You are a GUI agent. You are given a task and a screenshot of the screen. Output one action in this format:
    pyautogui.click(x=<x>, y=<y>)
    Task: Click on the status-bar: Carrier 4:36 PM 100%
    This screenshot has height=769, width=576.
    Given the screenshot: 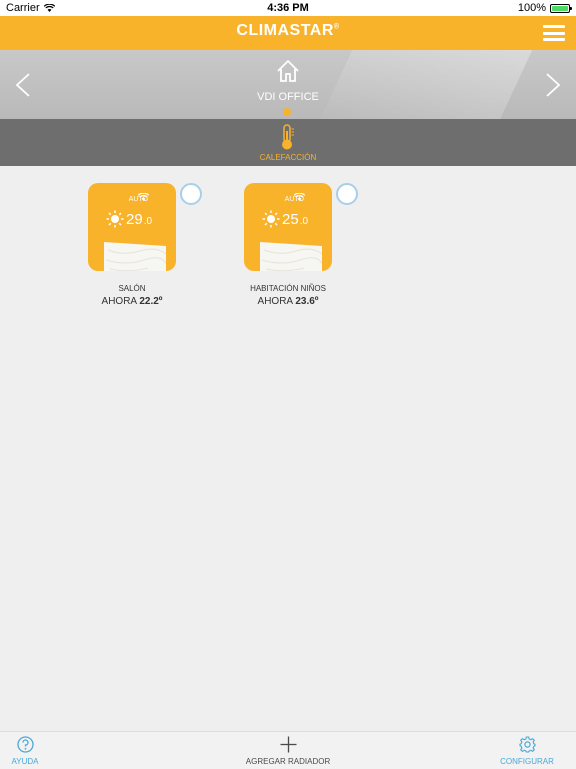 What is the action you would take?
    pyautogui.click(x=288, y=8)
    